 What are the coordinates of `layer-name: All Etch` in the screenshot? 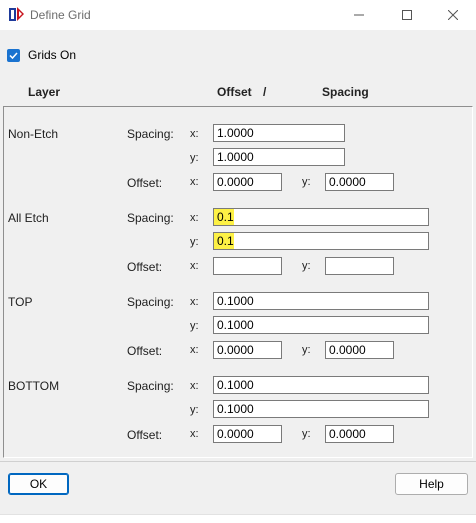 It's located at (28, 218).